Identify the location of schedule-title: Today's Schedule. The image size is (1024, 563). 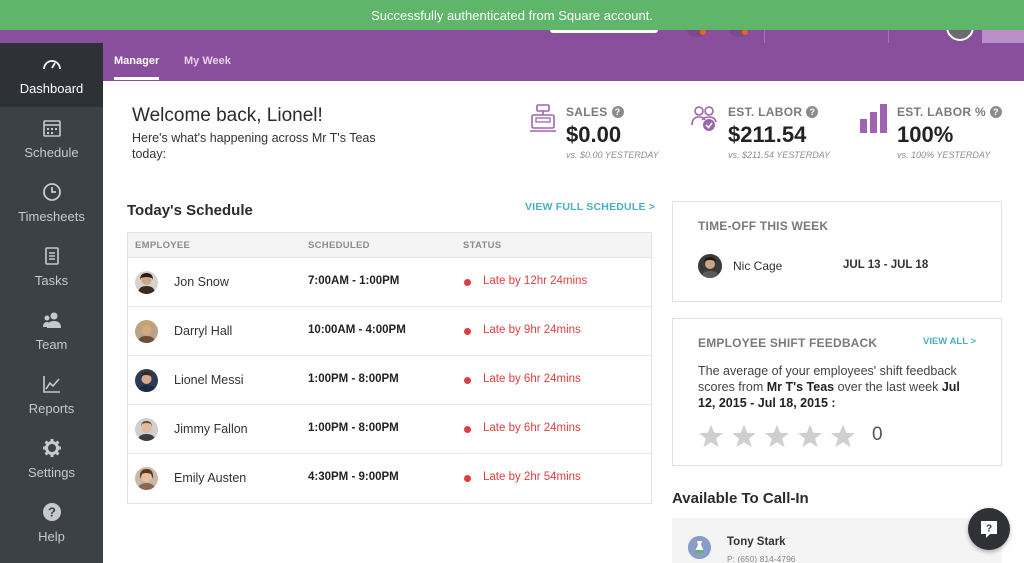
(190, 210).